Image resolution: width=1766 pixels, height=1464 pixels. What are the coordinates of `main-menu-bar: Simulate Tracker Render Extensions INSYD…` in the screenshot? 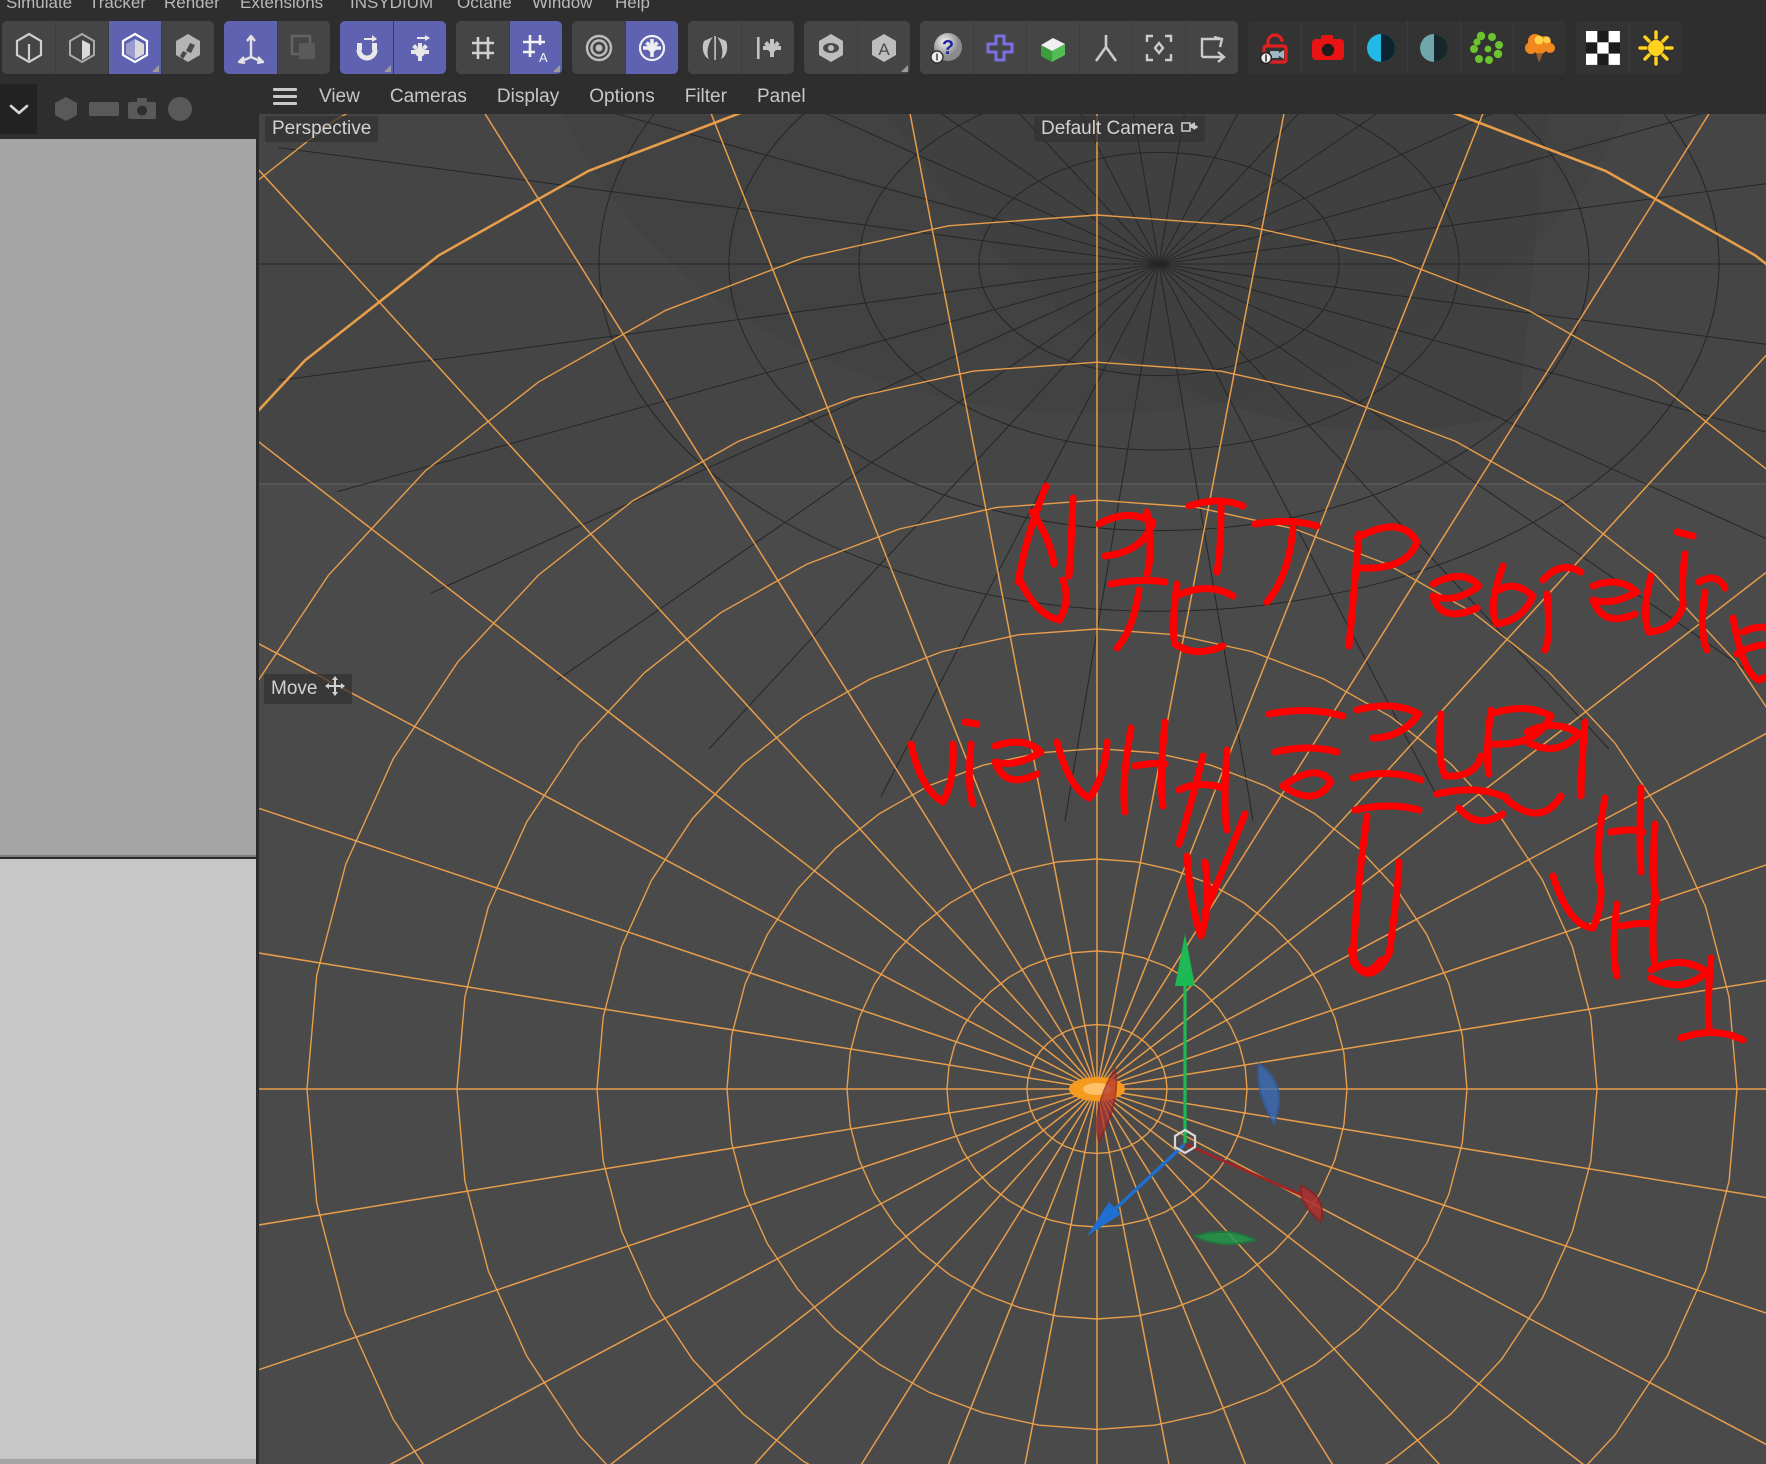 It's located at (883, 8).